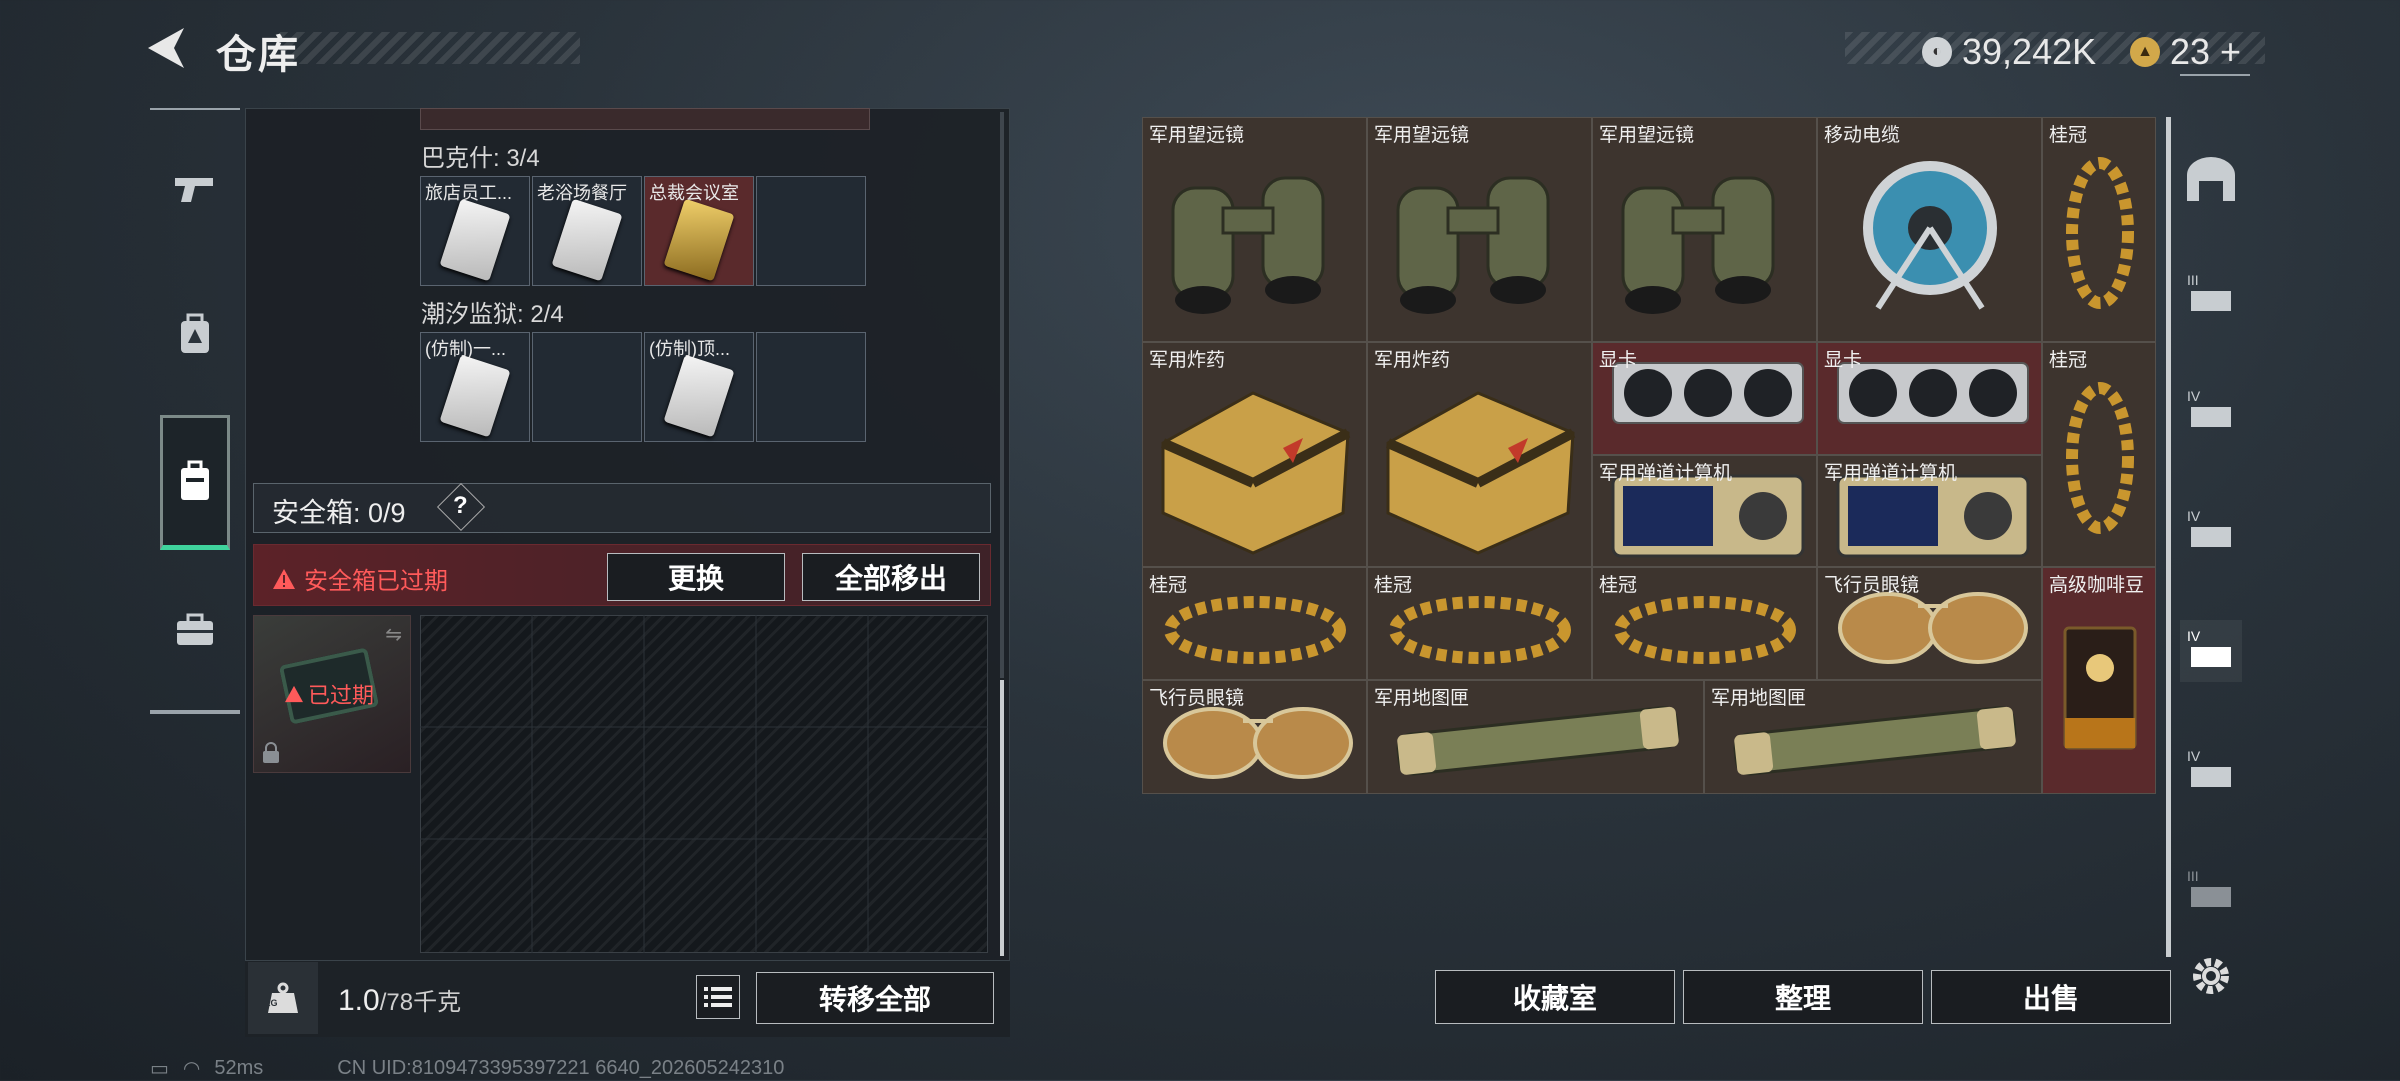  I want to click on battery-icon: ▭, so click(159, 1069).